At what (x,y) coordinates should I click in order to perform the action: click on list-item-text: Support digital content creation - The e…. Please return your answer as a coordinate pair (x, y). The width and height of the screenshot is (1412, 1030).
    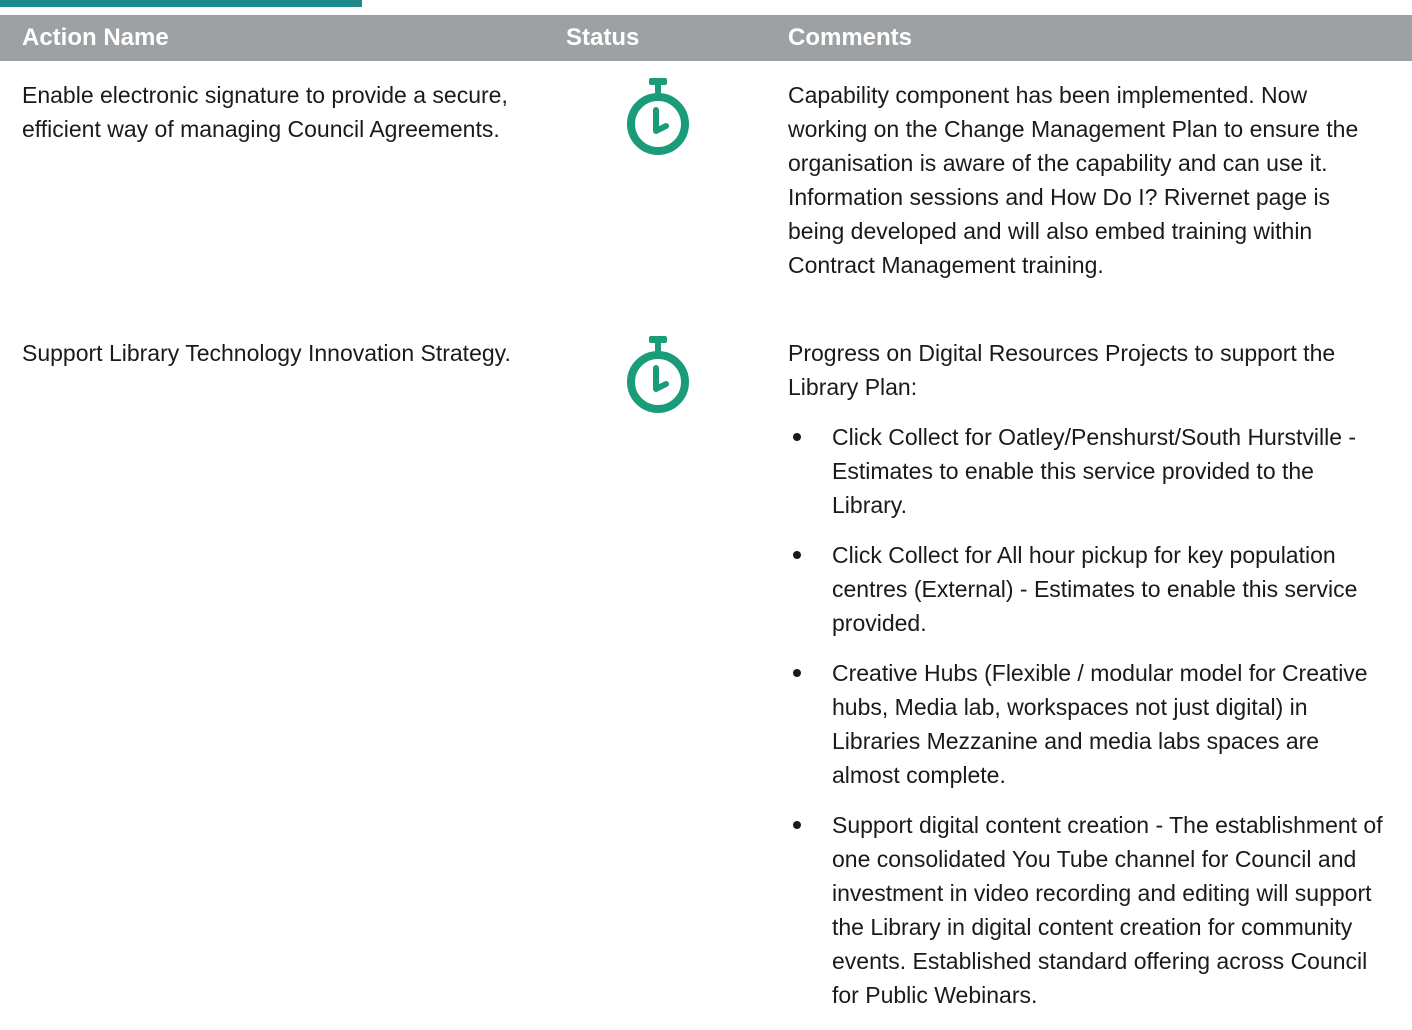
    Looking at the image, I should click on (1107, 910).